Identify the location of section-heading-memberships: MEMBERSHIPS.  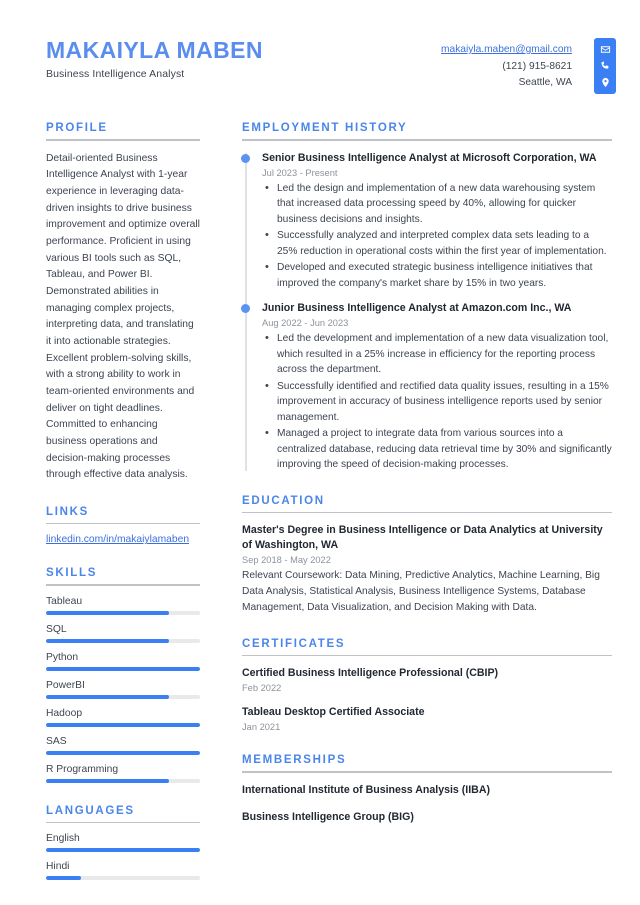
(294, 760).